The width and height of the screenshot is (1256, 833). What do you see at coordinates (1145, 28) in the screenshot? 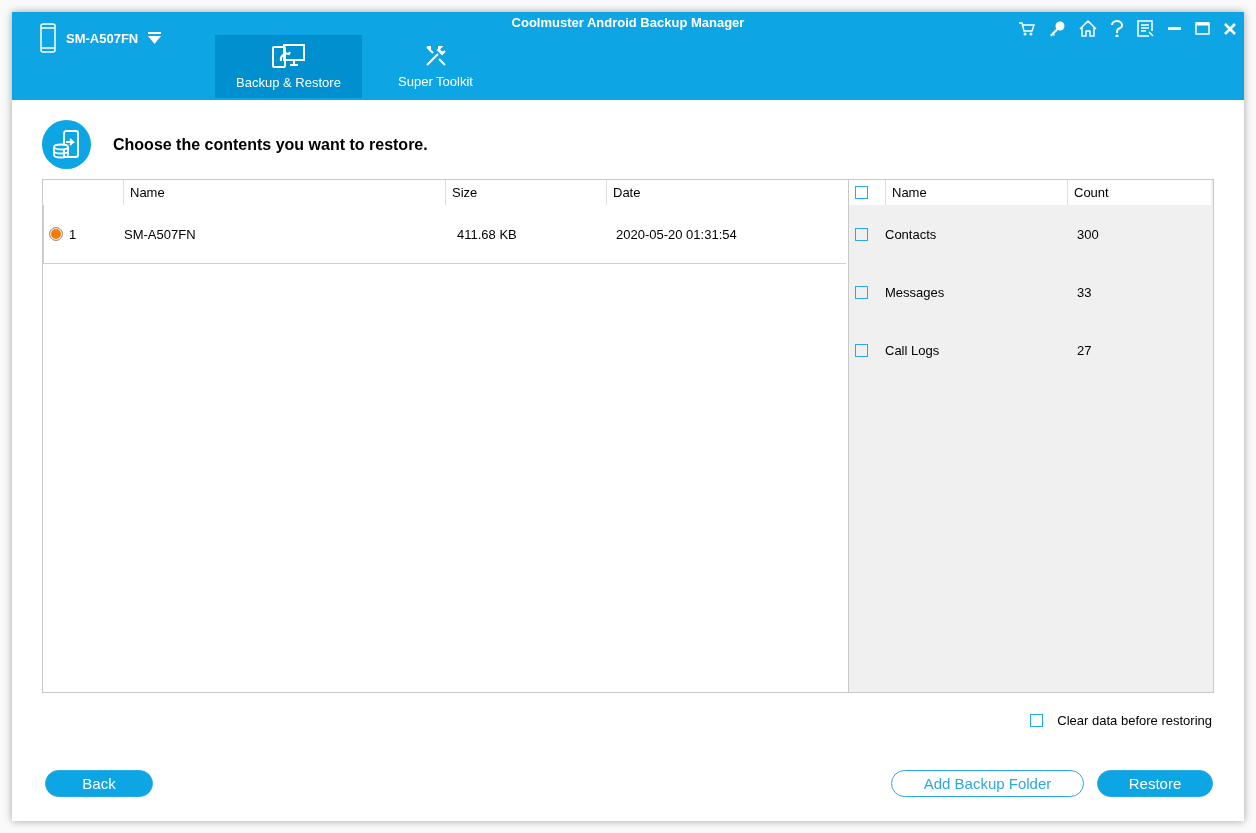
I see `feedback-icon` at bounding box center [1145, 28].